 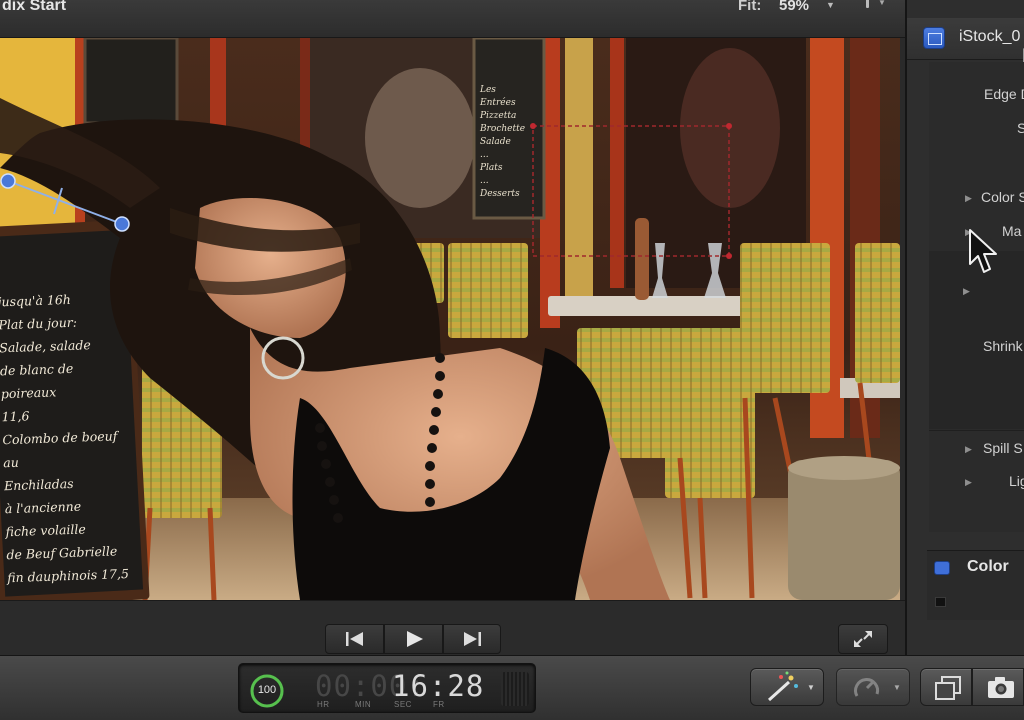 I want to click on photos-browser-button, so click(x=998, y=687).